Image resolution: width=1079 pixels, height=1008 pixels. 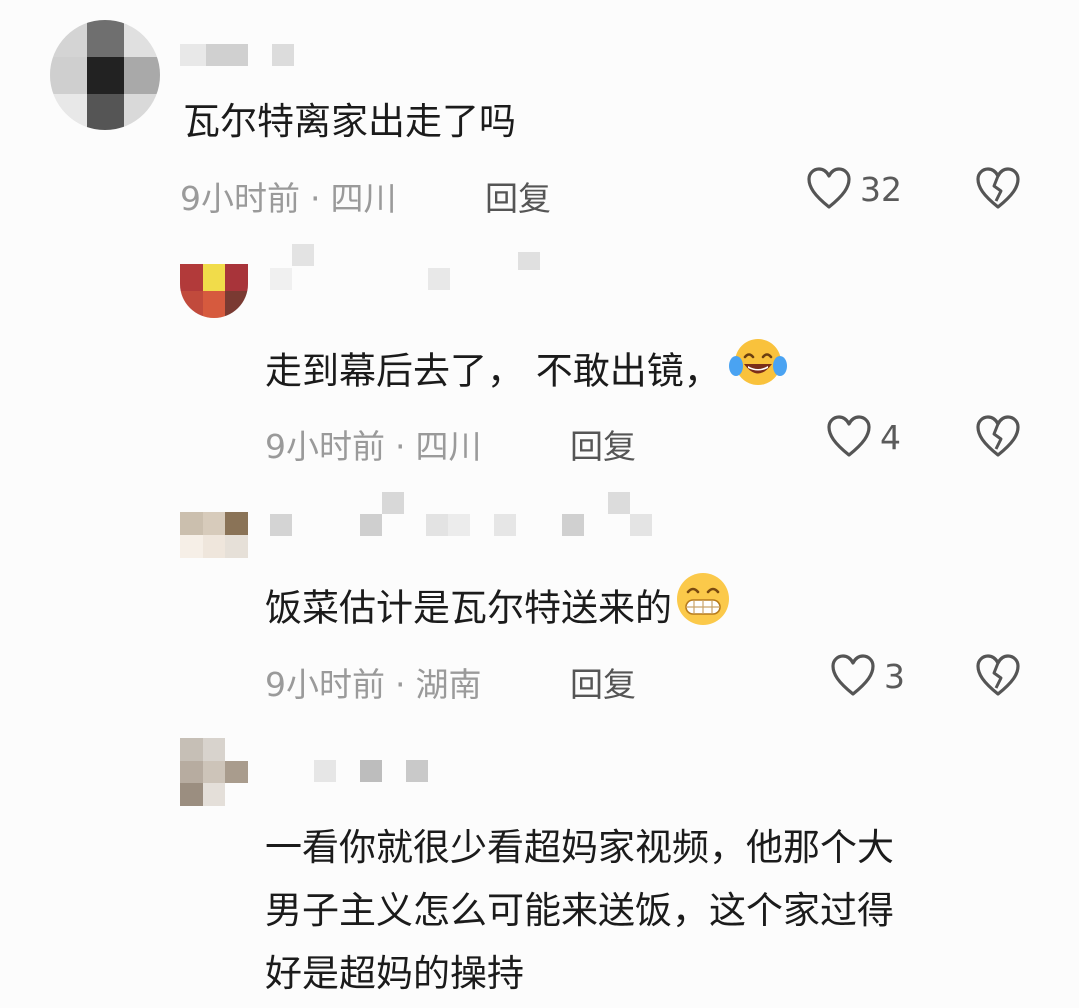 I want to click on like-count: 32, so click(x=881, y=189).